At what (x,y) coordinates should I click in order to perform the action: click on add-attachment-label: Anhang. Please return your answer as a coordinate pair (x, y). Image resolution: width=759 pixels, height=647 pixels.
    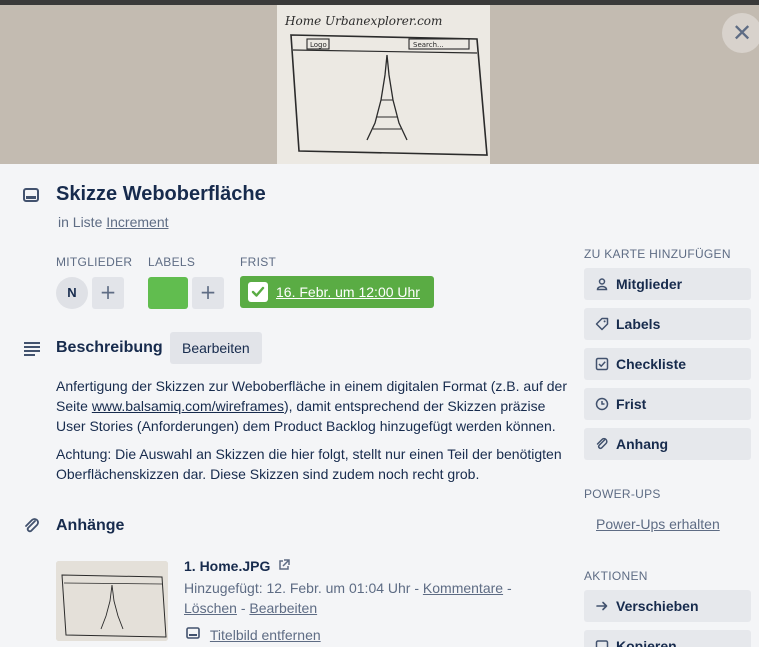
    Looking at the image, I should click on (642, 444).